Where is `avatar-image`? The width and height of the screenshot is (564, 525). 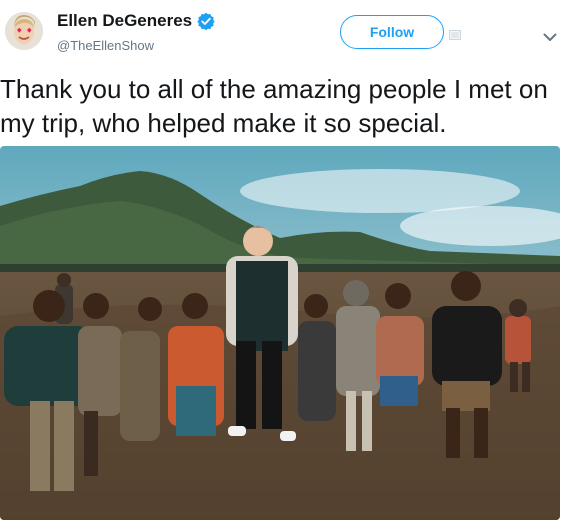
avatar-image is located at coordinates (24, 31).